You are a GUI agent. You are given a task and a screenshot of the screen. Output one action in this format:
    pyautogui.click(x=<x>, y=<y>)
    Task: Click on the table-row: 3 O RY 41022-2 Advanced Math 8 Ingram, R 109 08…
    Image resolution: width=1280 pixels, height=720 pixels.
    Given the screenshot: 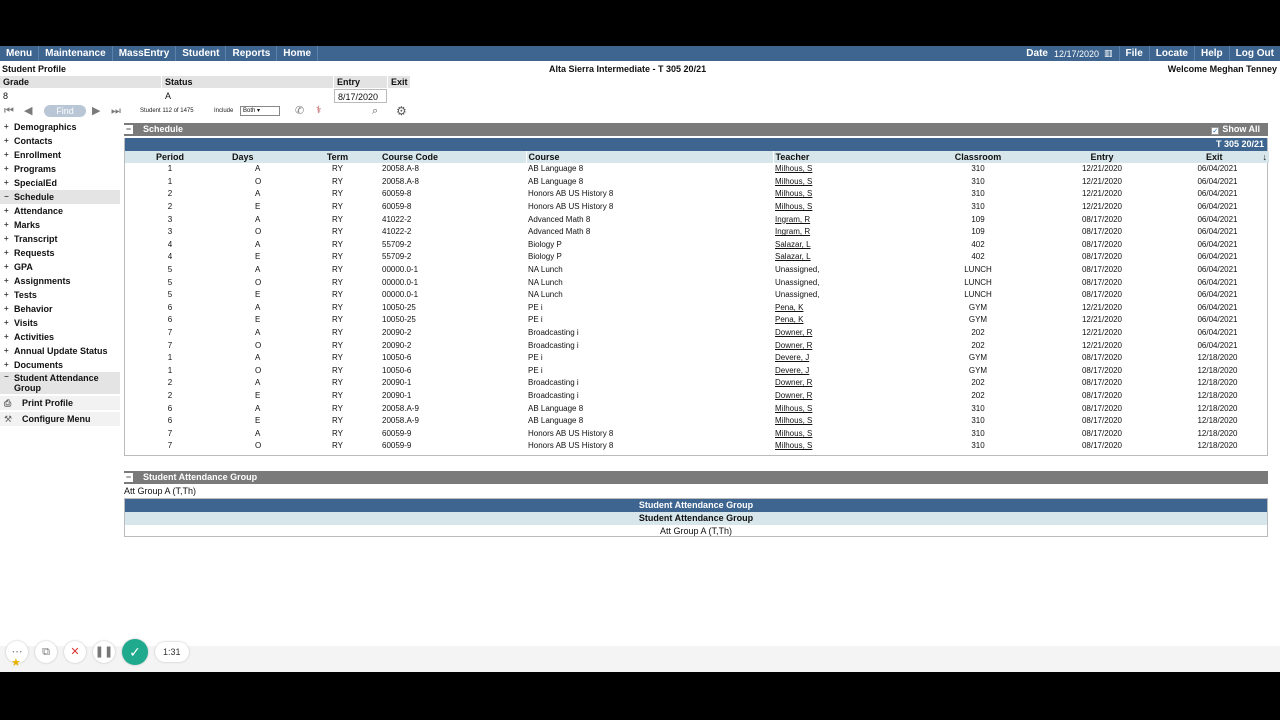 What is the action you would take?
    pyautogui.click(x=697, y=232)
    